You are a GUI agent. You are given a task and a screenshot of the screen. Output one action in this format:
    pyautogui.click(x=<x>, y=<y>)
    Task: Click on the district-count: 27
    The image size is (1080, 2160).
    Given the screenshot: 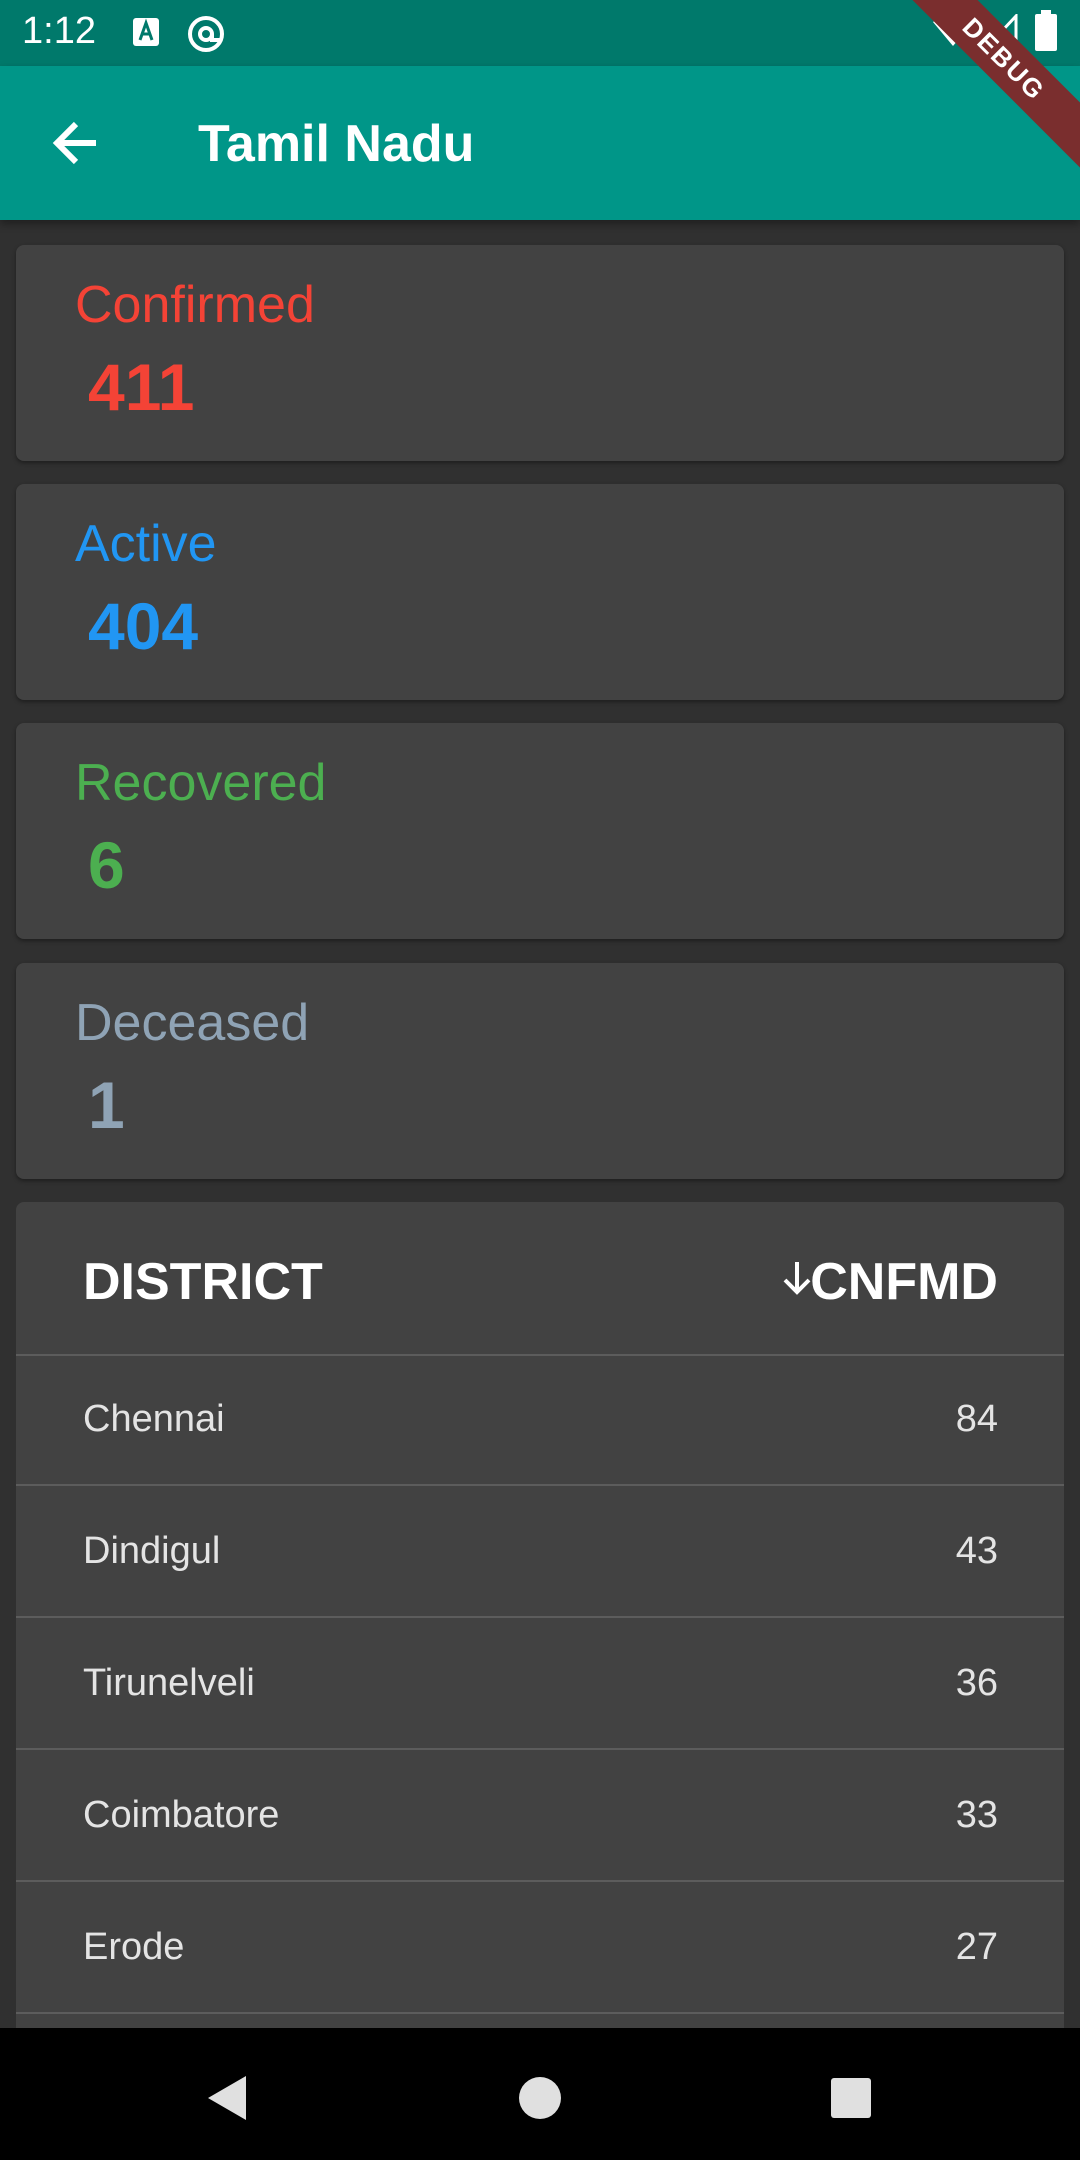 What is the action you would take?
    pyautogui.click(x=976, y=1947)
    